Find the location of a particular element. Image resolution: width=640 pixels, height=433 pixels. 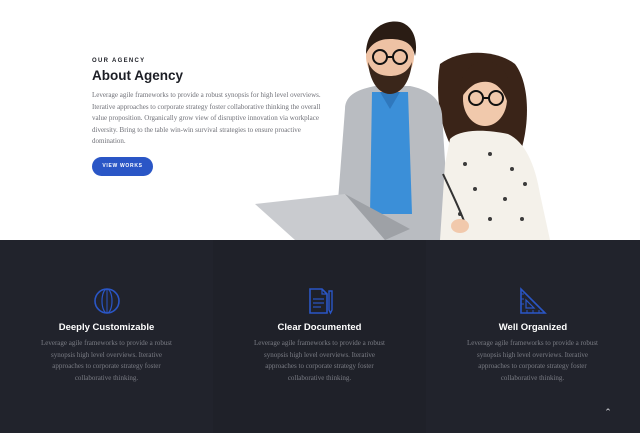

feature-title: Deeply Customizable is located at coordinates (106, 327).